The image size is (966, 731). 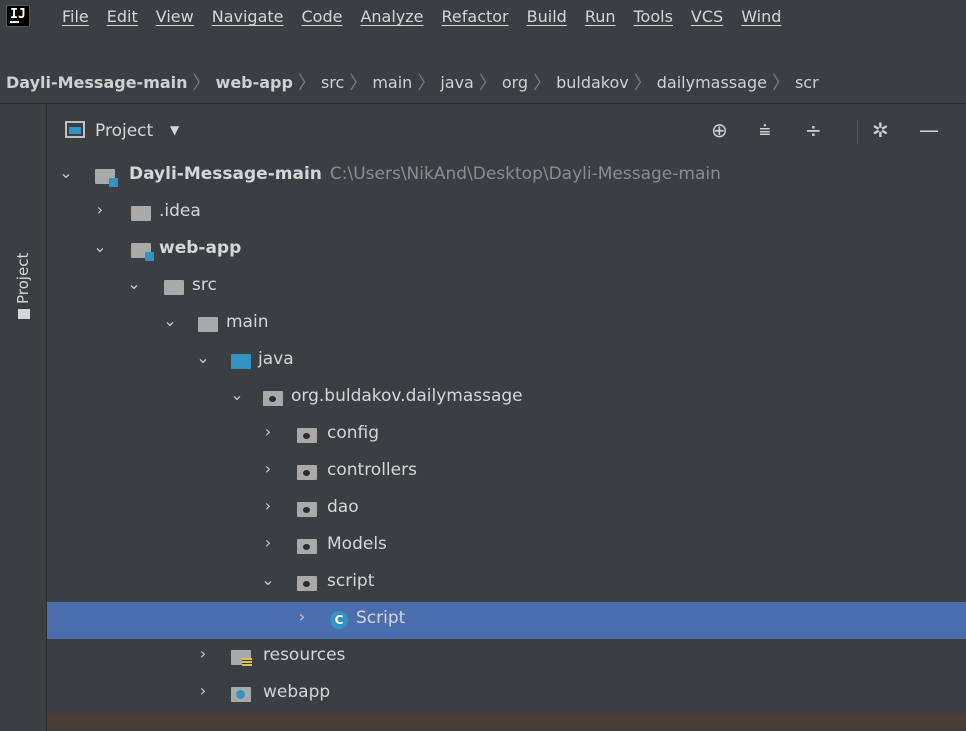 What do you see at coordinates (75, 20) in the screenshot?
I see `menu-file: File` at bounding box center [75, 20].